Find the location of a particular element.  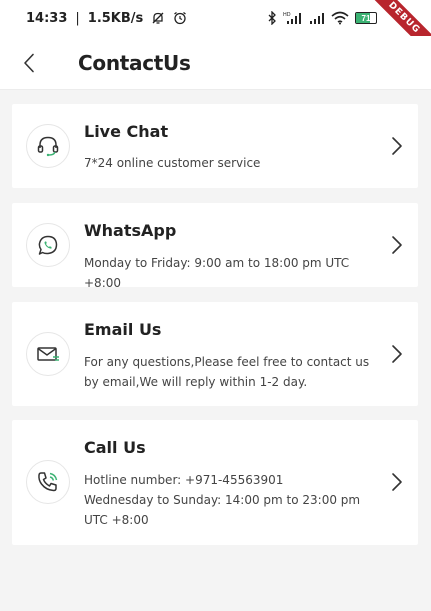

page-title: ContactUs is located at coordinates (134, 62).